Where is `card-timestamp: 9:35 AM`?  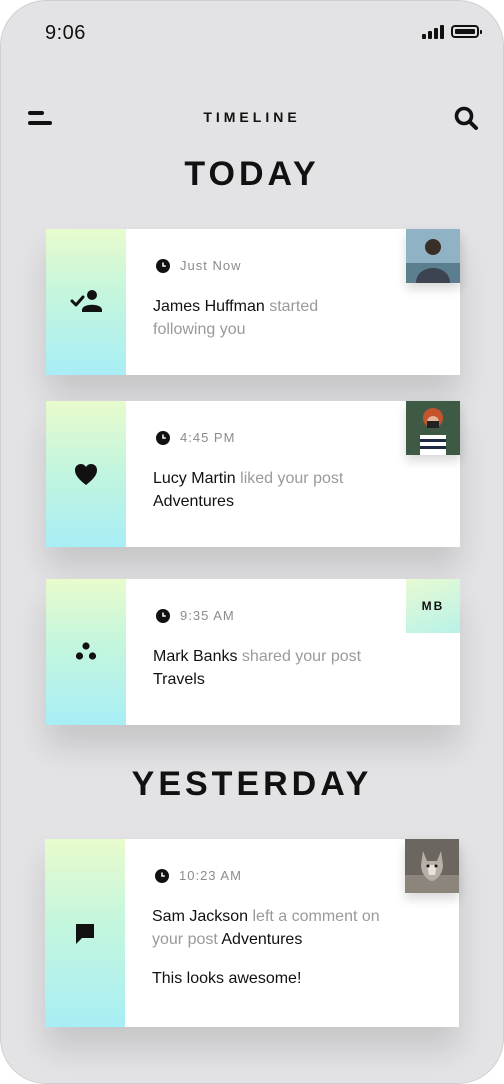
card-timestamp: 9:35 AM is located at coordinates (195, 615).